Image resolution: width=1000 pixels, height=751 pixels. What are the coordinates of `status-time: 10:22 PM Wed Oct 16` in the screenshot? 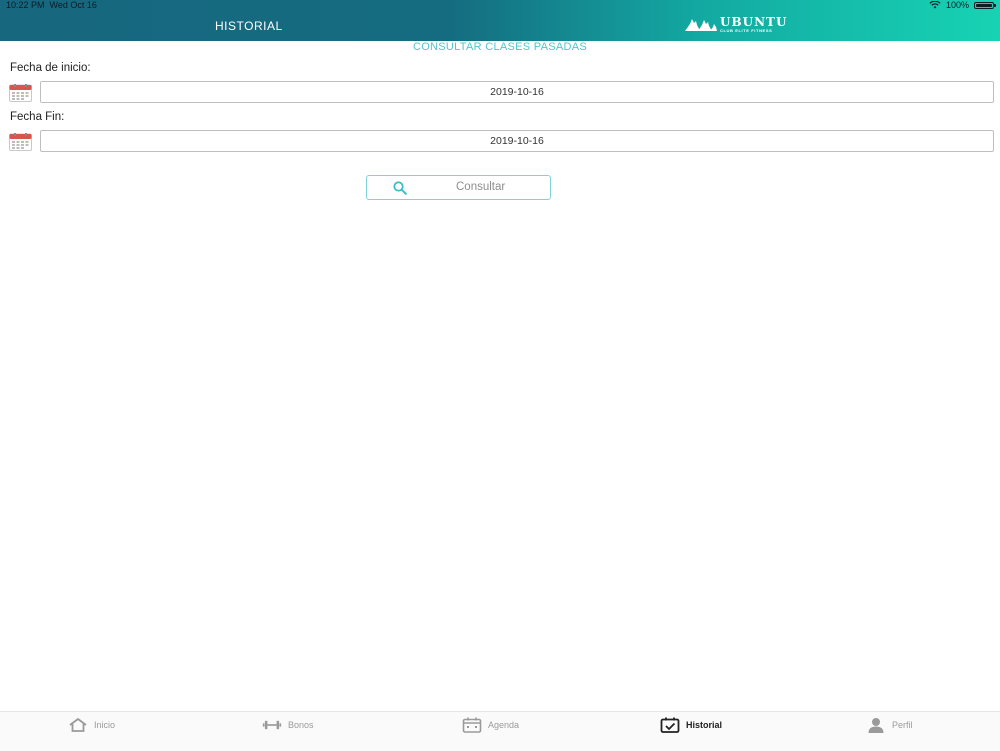 It's located at (51, 5).